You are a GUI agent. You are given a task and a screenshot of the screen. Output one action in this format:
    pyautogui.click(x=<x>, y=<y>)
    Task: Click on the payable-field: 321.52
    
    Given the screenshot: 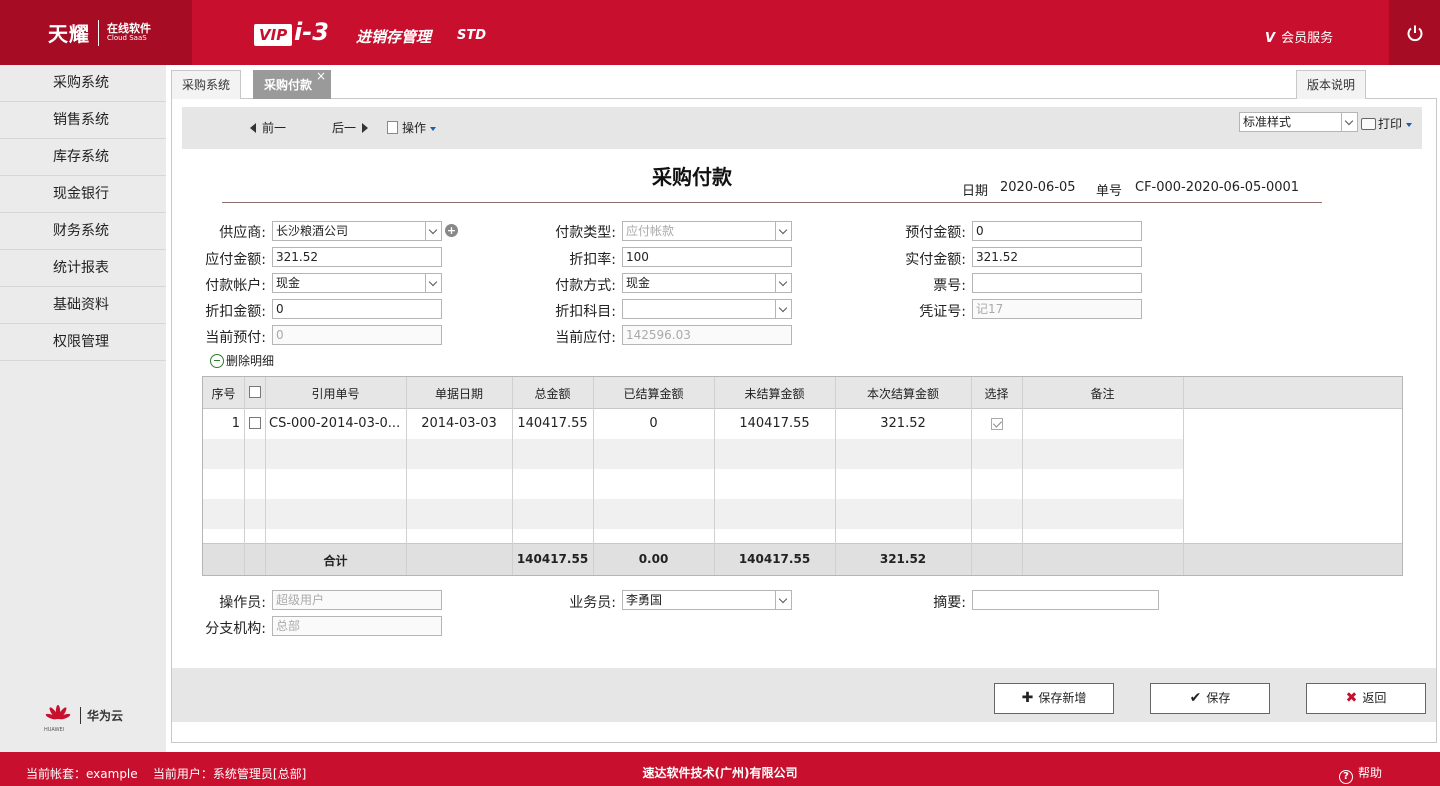 What is the action you would take?
    pyautogui.click(x=357, y=257)
    